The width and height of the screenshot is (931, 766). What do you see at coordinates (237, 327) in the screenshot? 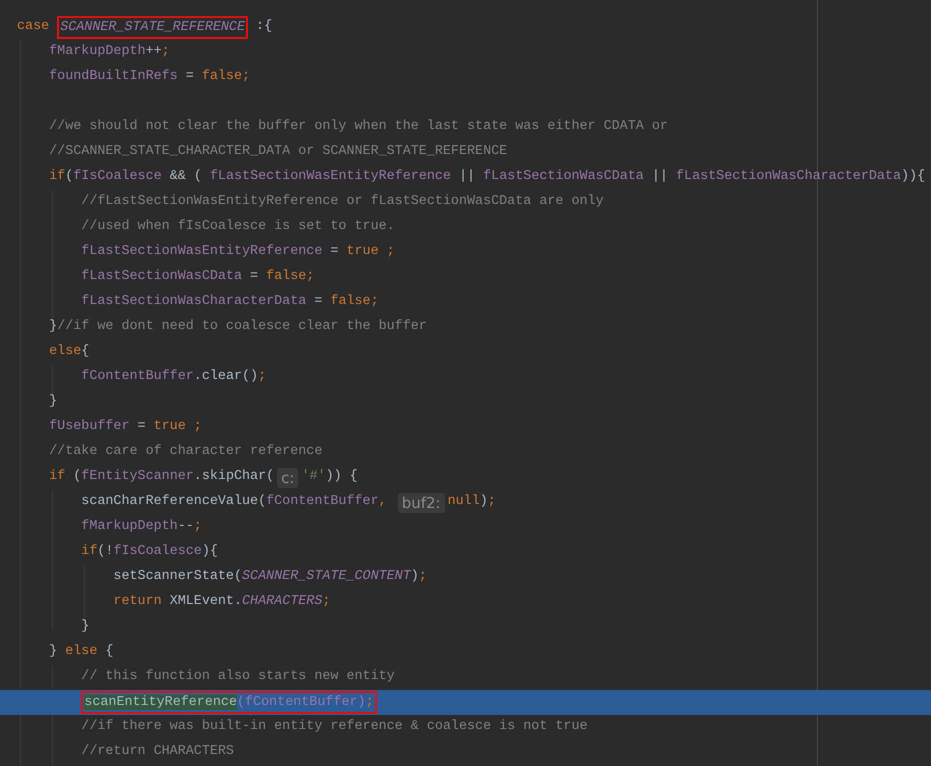
I see `code-text: }//if we dont need to coalesce clear the buffer` at bounding box center [237, 327].